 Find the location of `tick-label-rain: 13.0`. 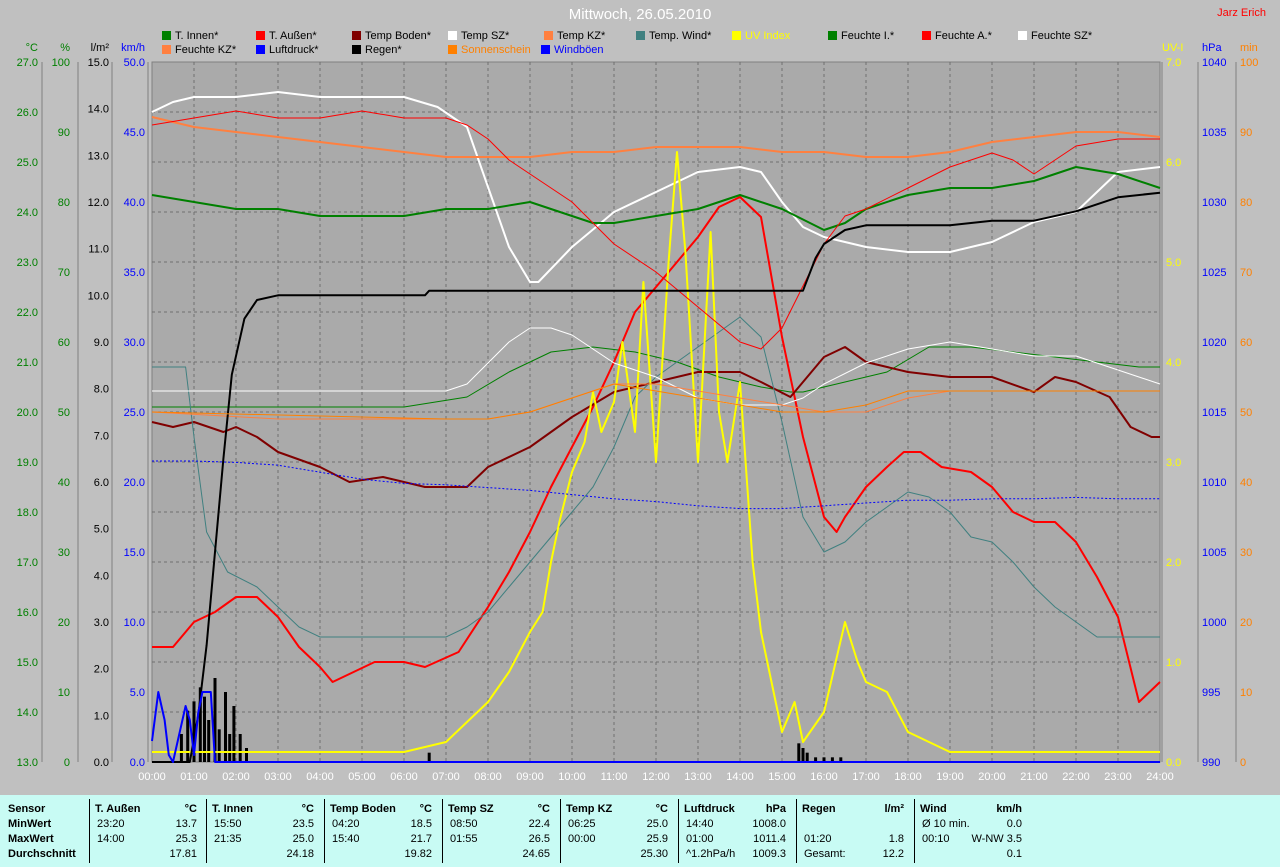

tick-label-rain: 13.0 is located at coordinates (98, 156).